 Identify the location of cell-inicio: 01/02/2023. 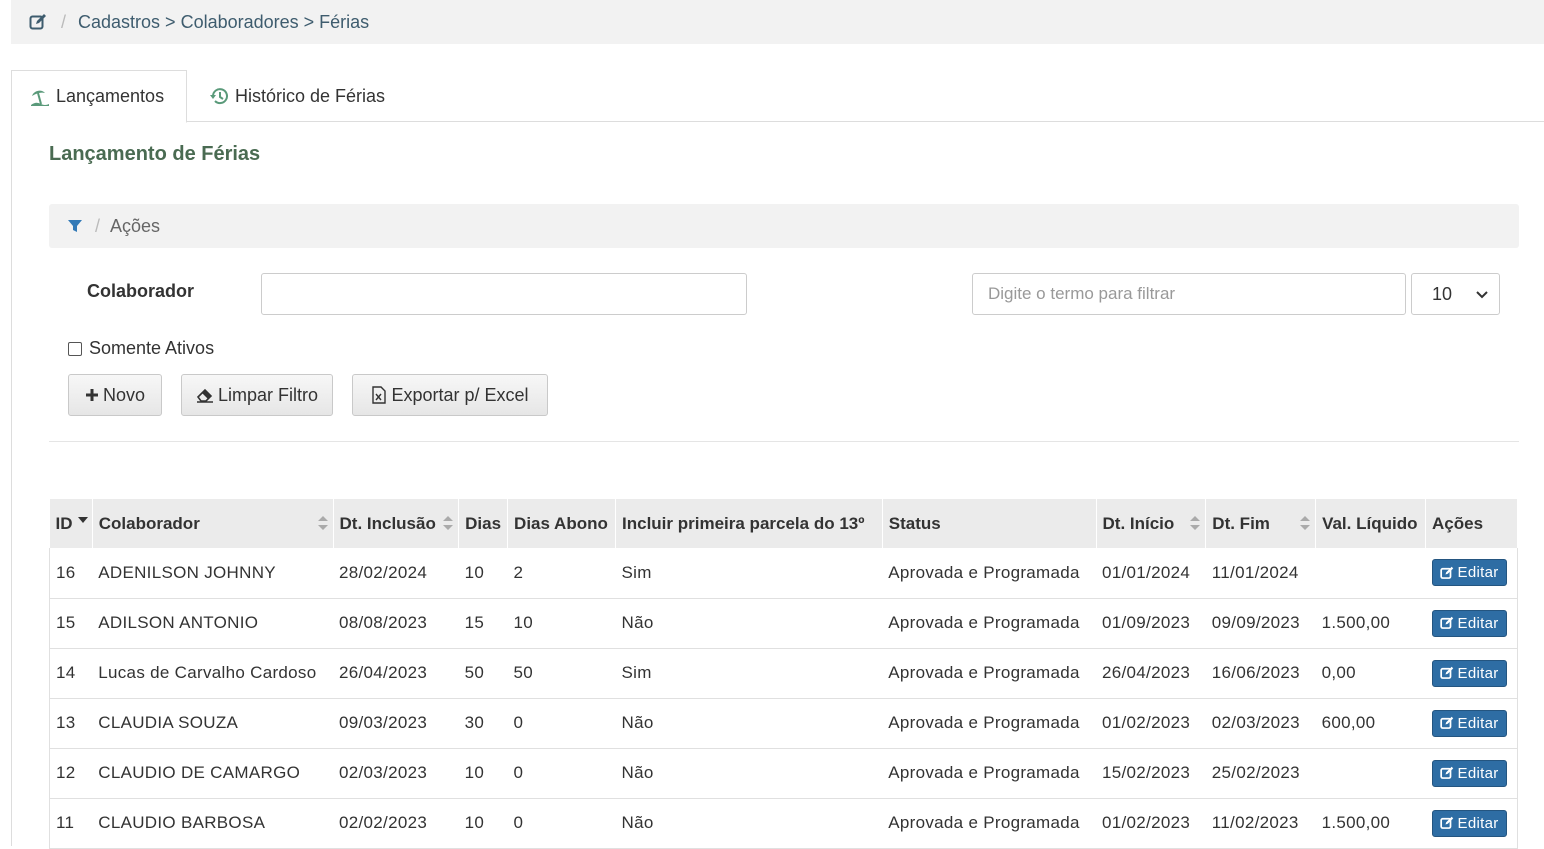
(1151, 723).